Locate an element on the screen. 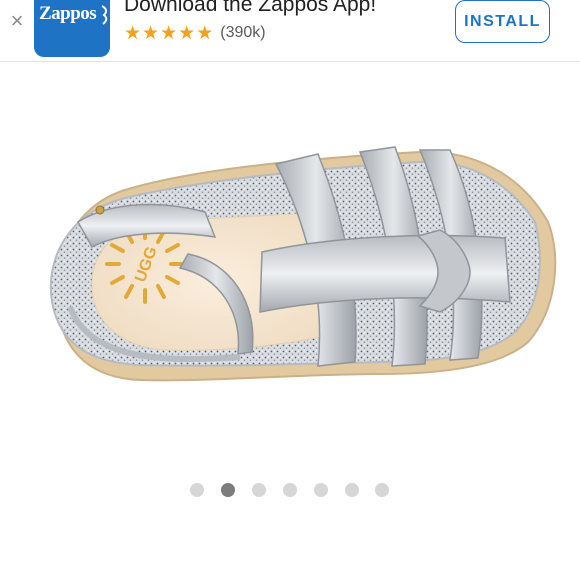 The height and width of the screenshot is (580, 580). logo-swoosh-icon is located at coordinates (104, 15).